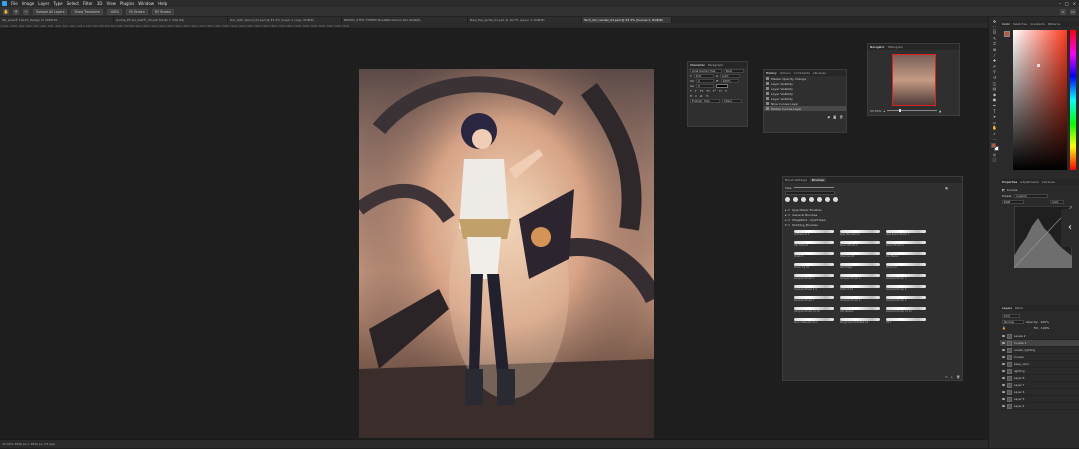  I want to click on healing-tool-icon: ✚, so click(995, 61).